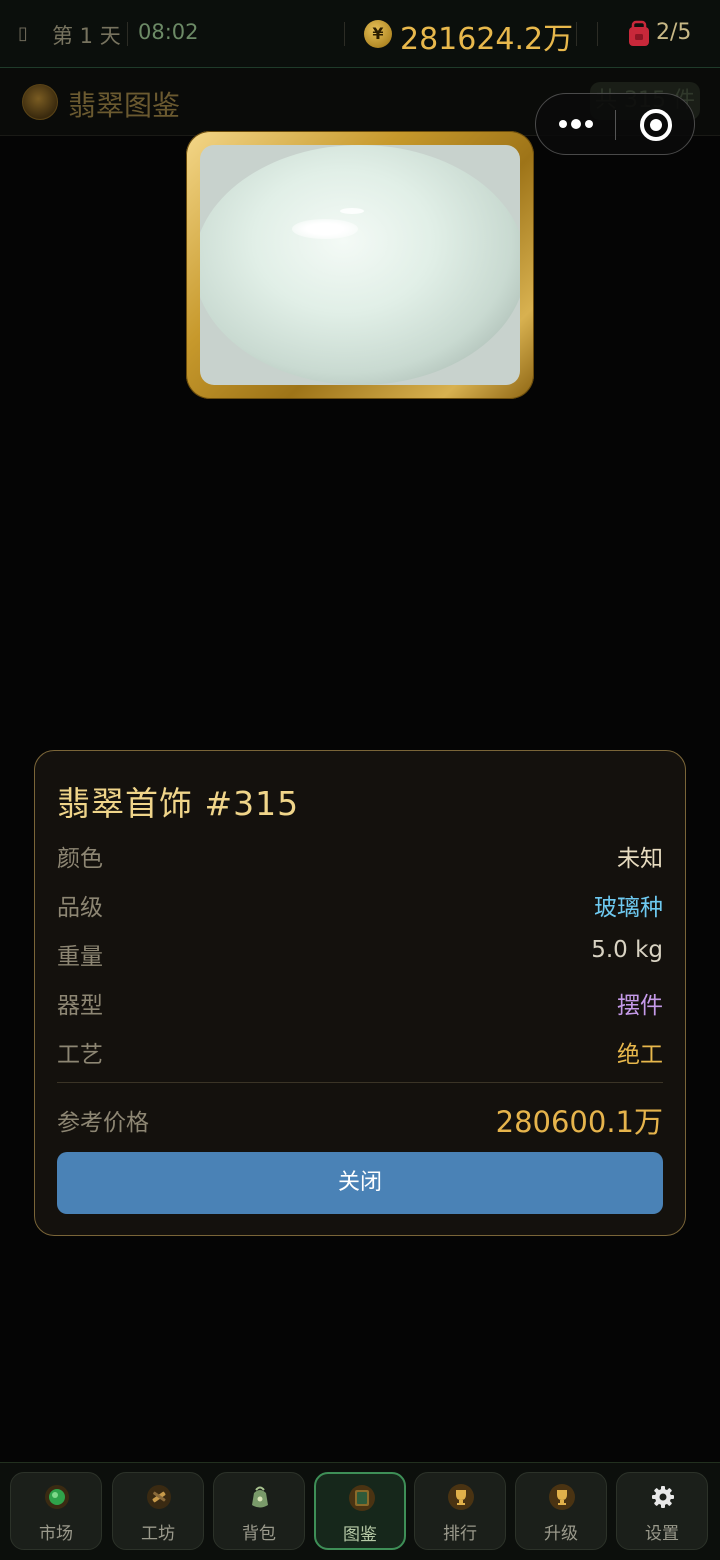 The image size is (720, 1560). Describe the element at coordinates (80, 908) in the screenshot. I see `attr-label: 品级` at that location.